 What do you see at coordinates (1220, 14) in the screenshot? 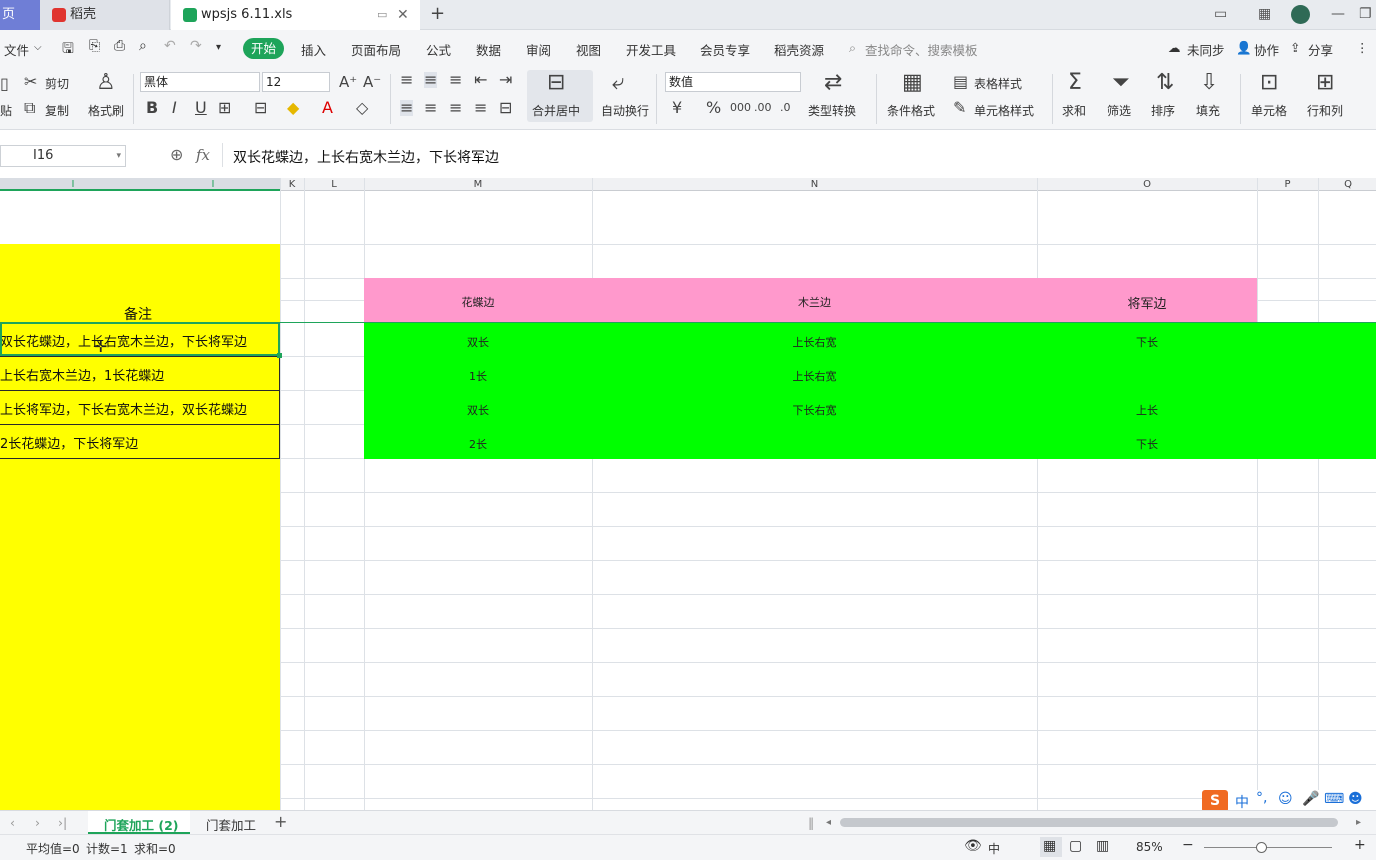
I see `layout-icon: ▭` at bounding box center [1220, 14].